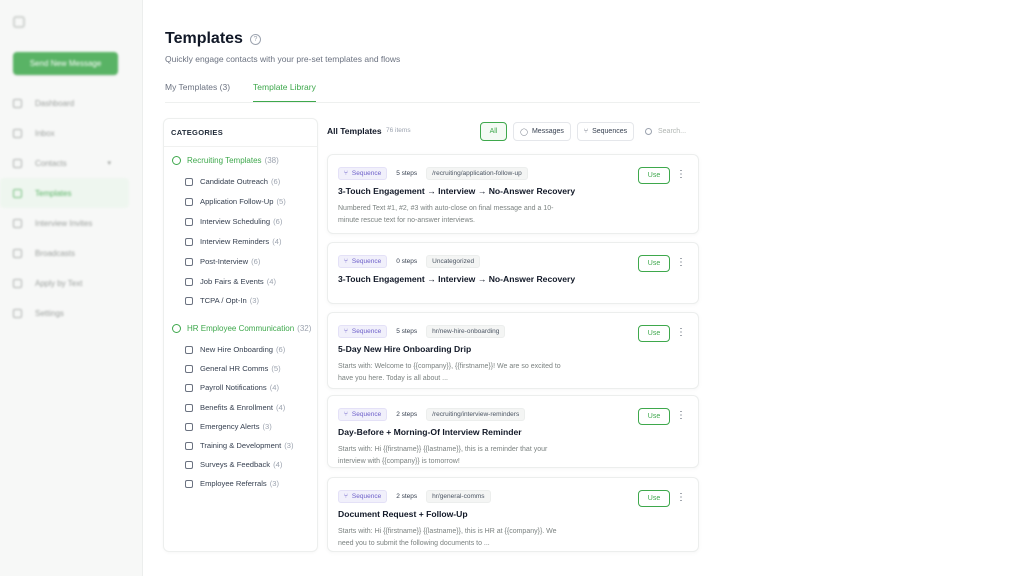  What do you see at coordinates (189, 426) in the screenshot?
I see `bell-icon` at bounding box center [189, 426].